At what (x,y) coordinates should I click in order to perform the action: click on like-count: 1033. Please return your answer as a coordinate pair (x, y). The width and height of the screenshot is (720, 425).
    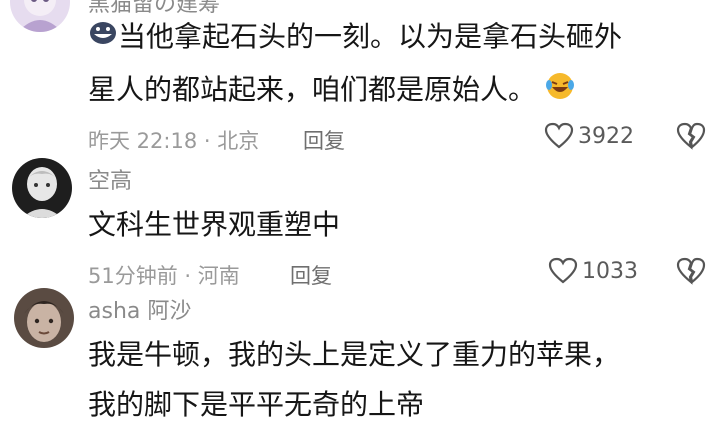
    Looking at the image, I should click on (610, 271).